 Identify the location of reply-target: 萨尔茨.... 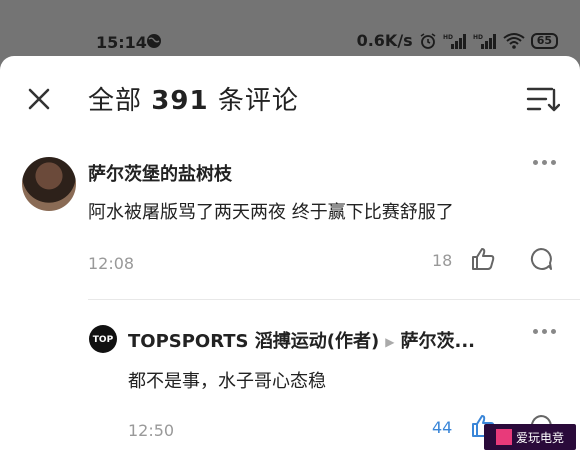
(437, 341).